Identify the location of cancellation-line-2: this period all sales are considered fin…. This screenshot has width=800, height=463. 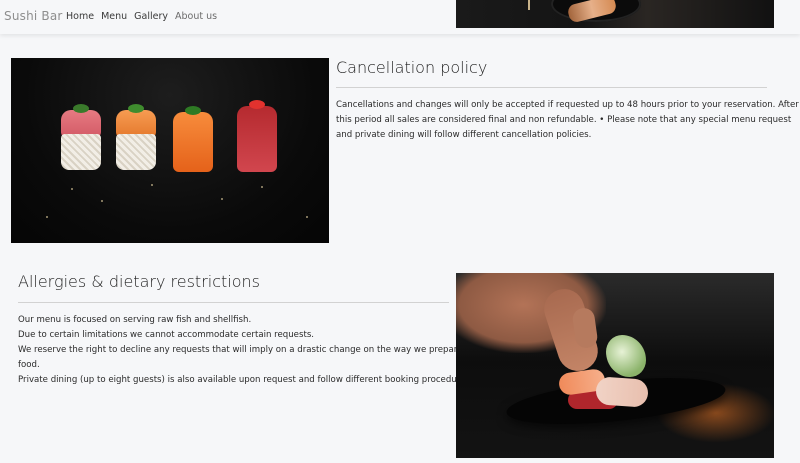
(564, 120).